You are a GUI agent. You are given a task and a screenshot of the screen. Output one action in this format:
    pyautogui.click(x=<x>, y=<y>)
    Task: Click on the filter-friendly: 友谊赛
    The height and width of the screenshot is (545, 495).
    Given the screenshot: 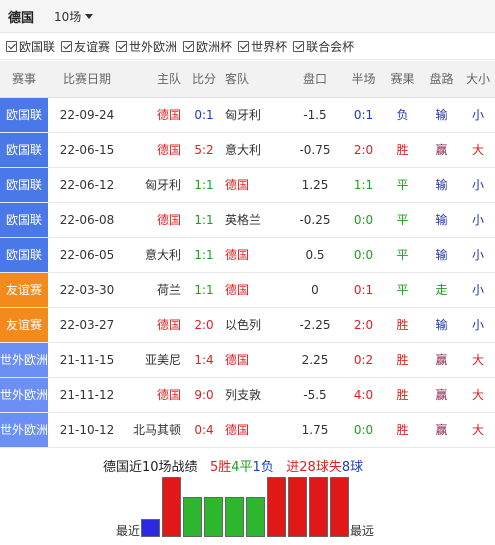 What is the action you would take?
    pyautogui.click(x=85, y=46)
    